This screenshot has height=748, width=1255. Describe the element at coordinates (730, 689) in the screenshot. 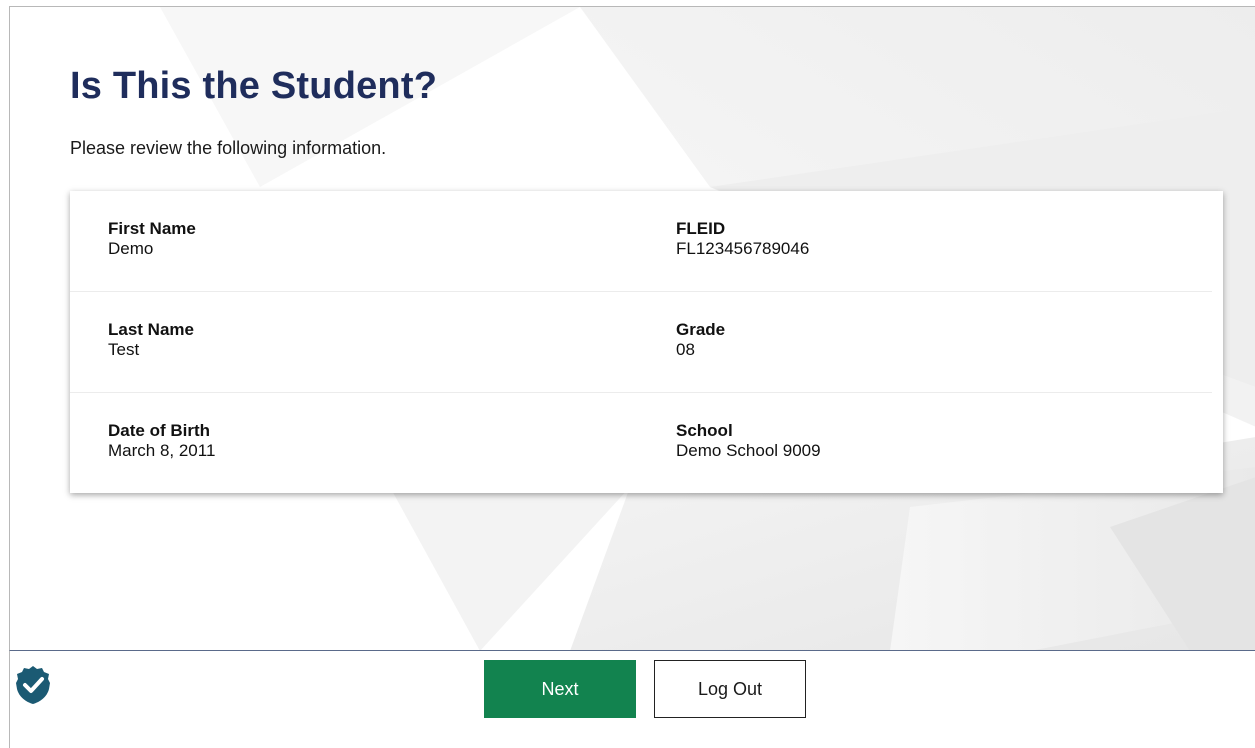

I see `log-out-button: Log Out` at that location.